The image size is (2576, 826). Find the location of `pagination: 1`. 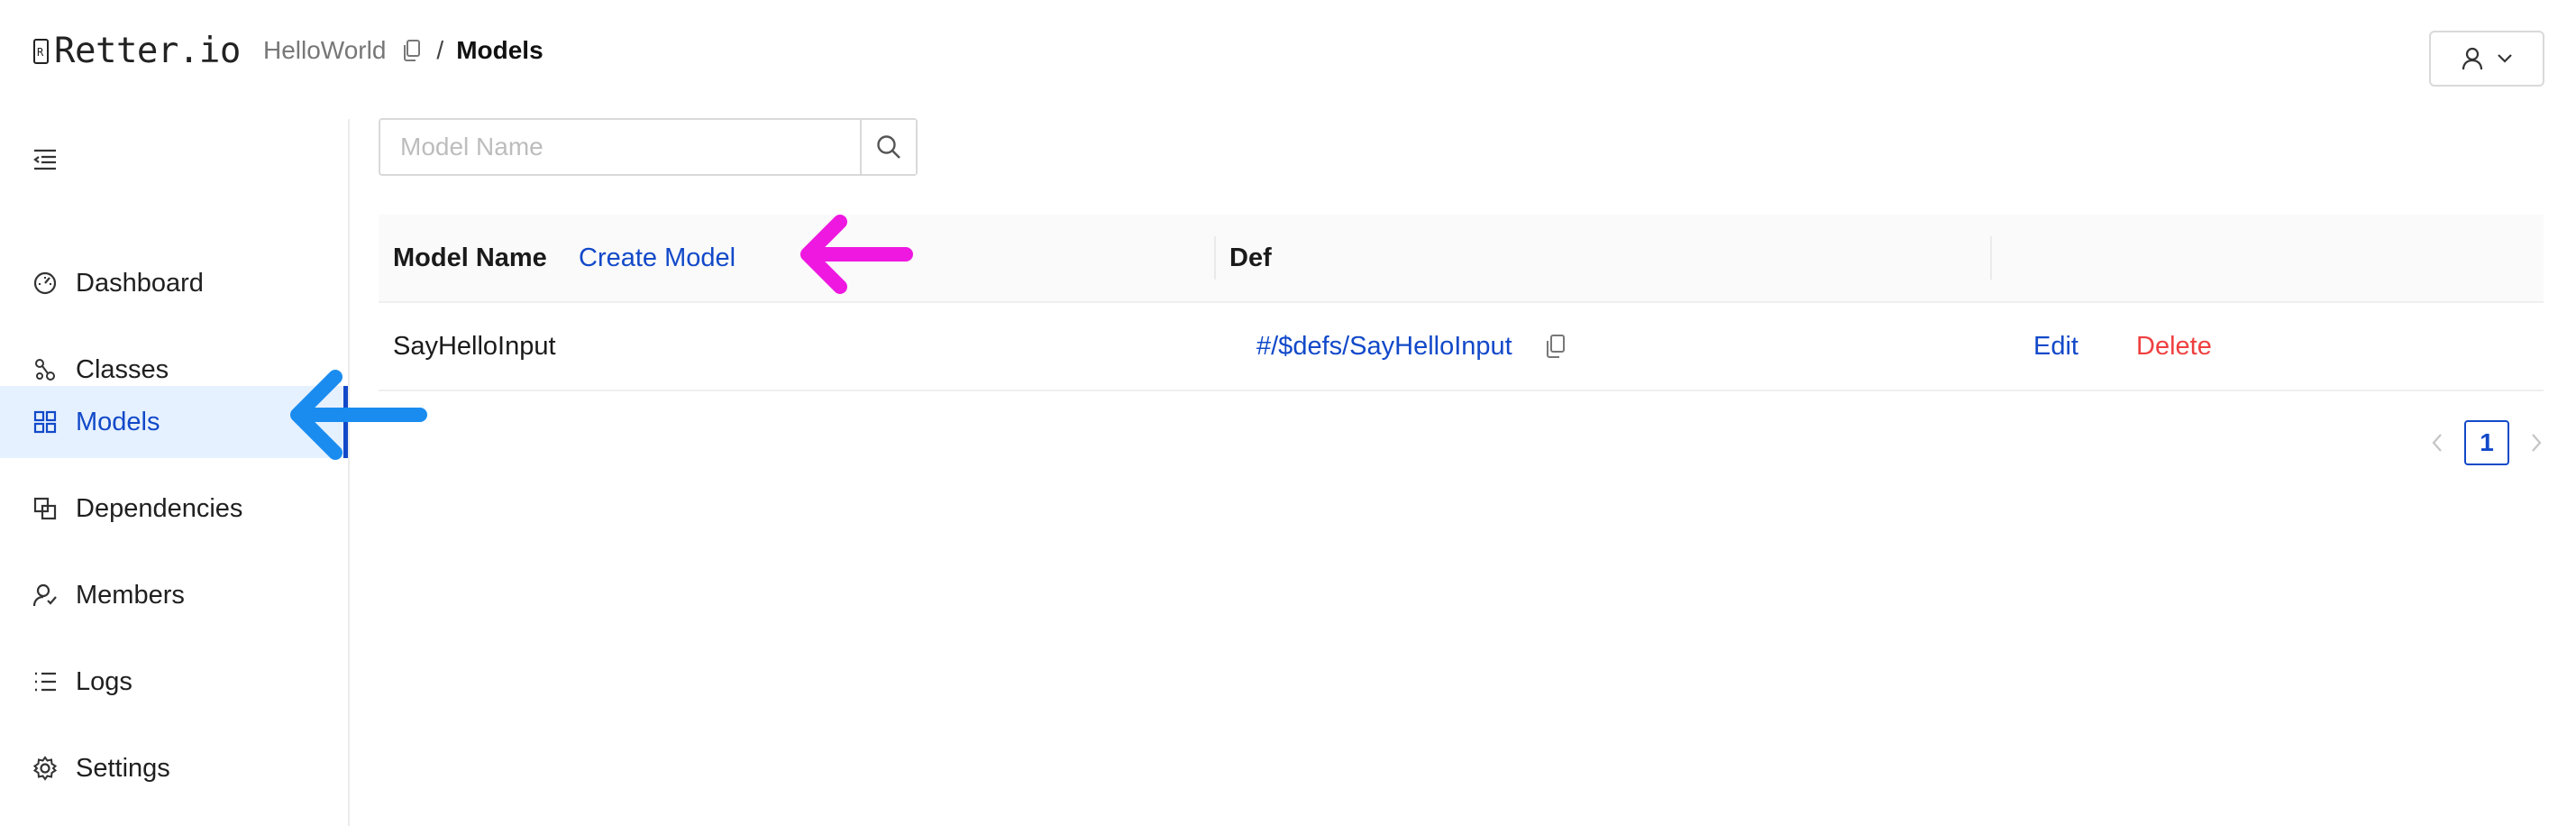

pagination: 1 is located at coordinates (2487, 443).